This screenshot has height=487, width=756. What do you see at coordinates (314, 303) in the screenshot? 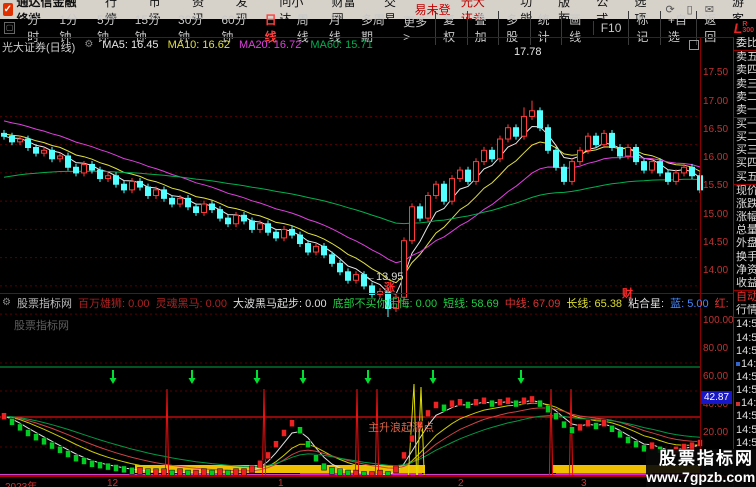
I see `indicator-field-value: 0.00` at bounding box center [314, 303].